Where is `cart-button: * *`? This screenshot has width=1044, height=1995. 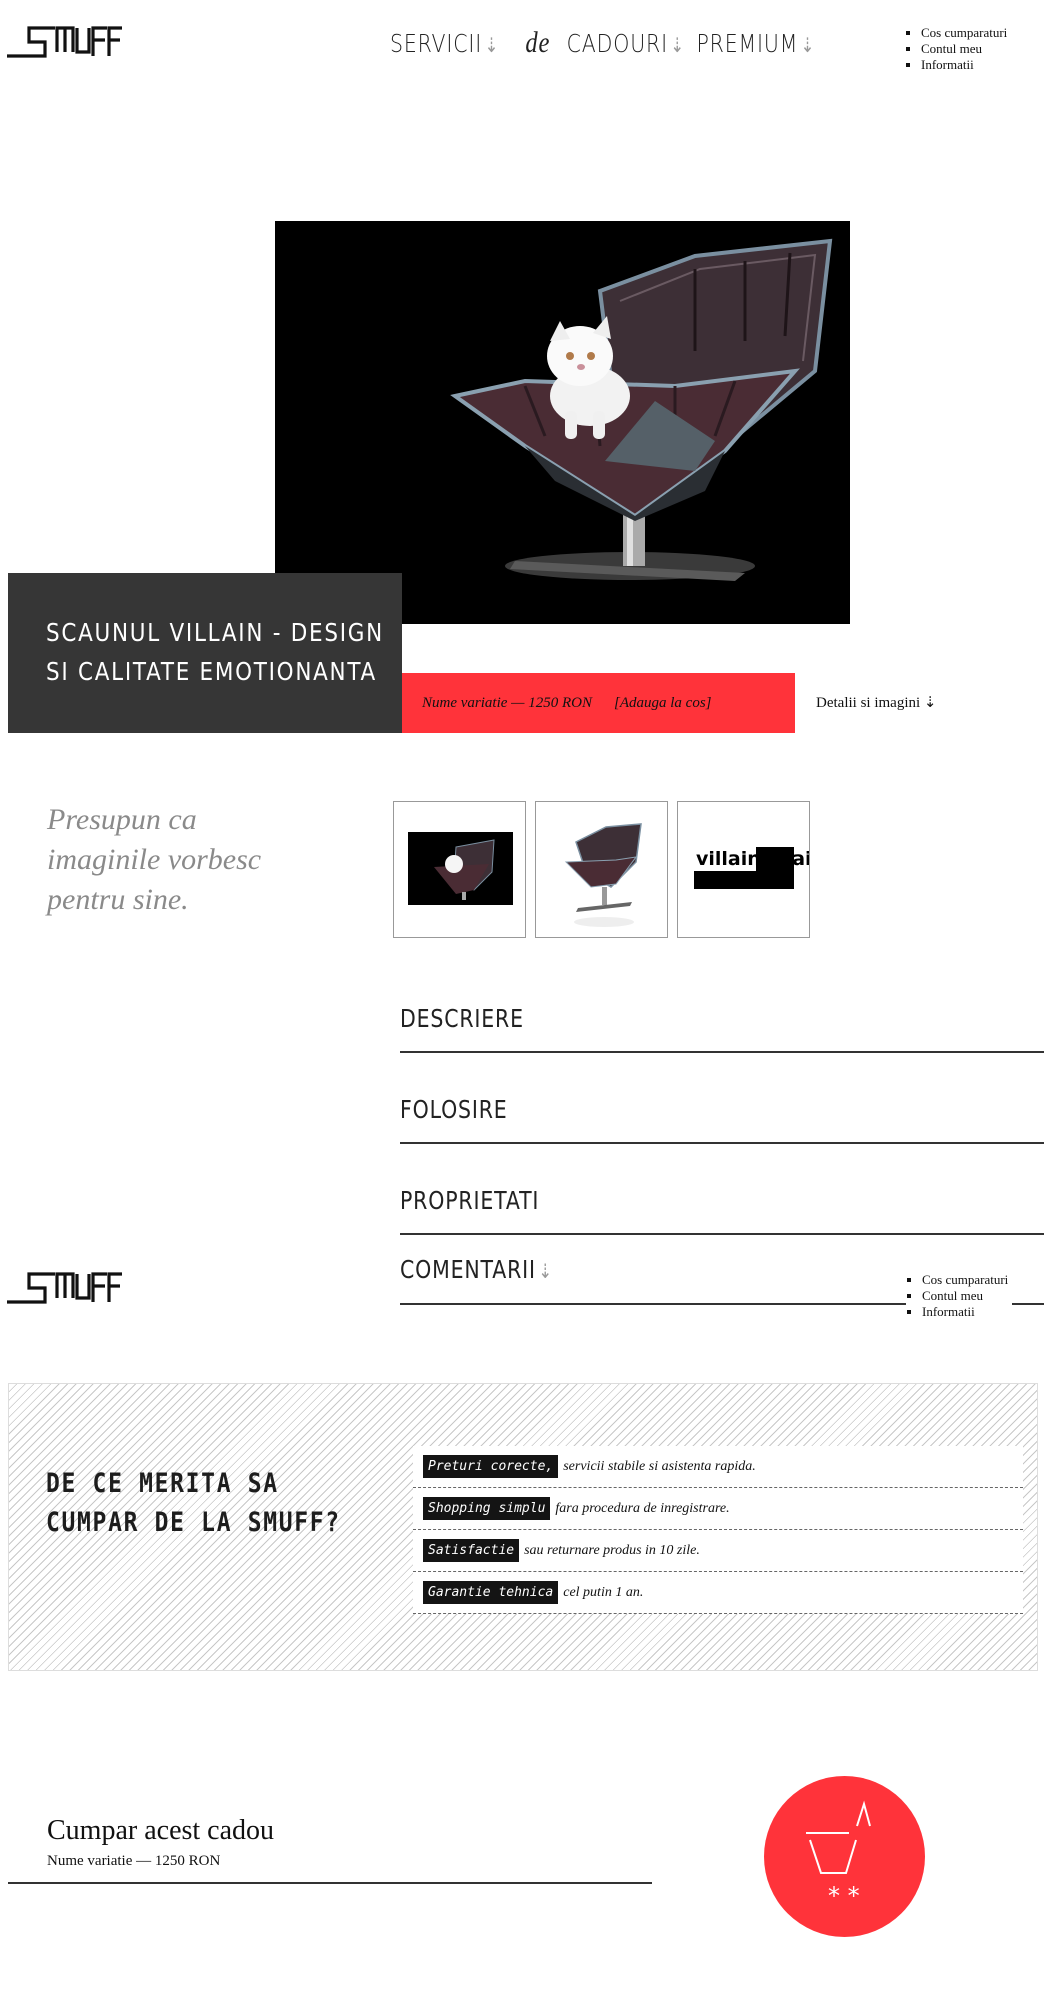 cart-button: * * is located at coordinates (844, 1856).